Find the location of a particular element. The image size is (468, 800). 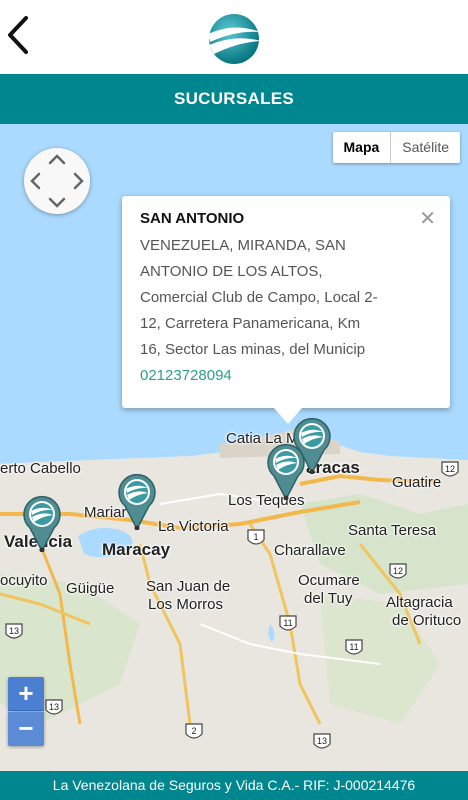

zoom-out-button: − is located at coordinates (26, 729).